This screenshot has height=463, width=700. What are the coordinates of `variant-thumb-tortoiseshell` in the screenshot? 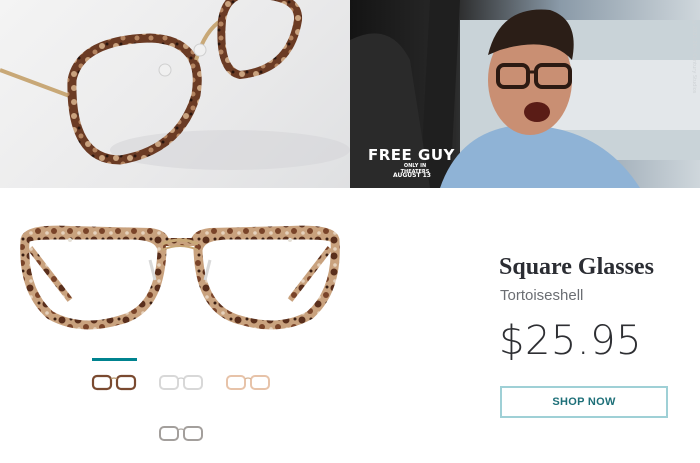 It's located at (114, 382).